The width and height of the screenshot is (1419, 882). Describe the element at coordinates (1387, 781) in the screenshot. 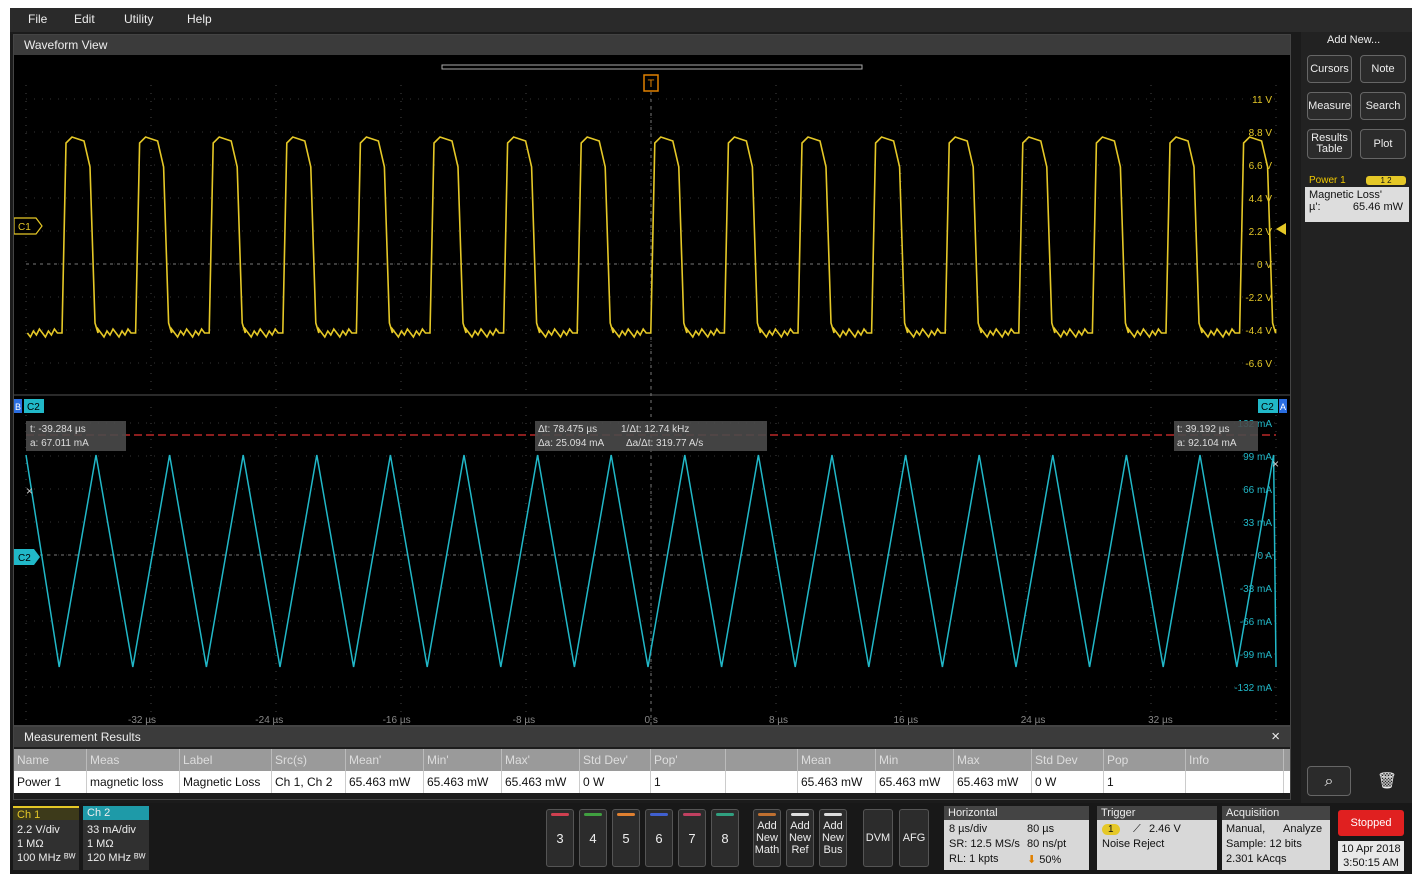

I see `trash-icon: 🗑` at that location.